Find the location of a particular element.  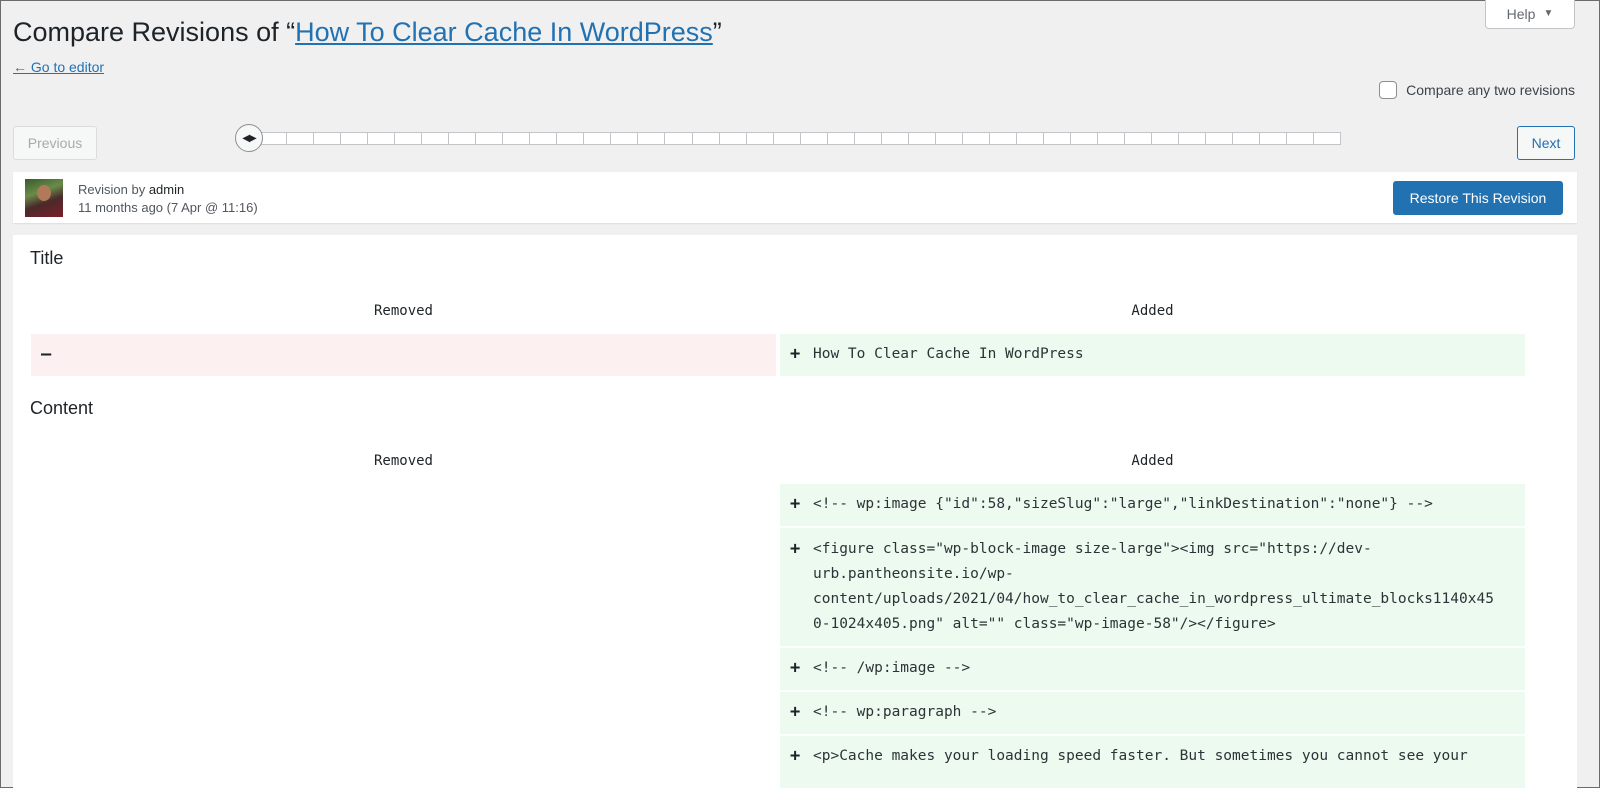

help-button: Help ▼ is located at coordinates (1530, 14).